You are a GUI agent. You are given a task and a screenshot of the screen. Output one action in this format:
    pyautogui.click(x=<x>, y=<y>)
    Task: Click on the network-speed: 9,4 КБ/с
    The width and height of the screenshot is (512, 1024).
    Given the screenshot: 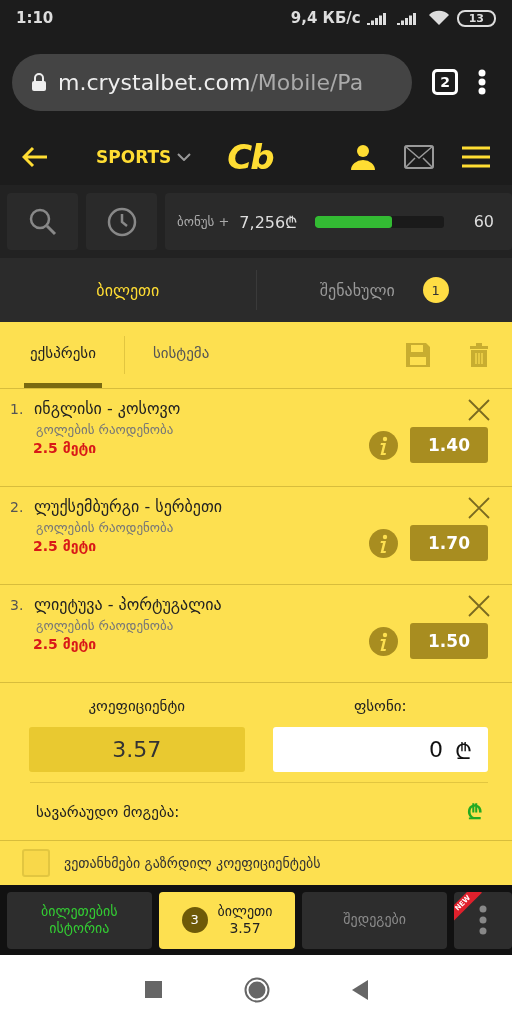 What is the action you would take?
    pyautogui.click(x=325, y=18)
    